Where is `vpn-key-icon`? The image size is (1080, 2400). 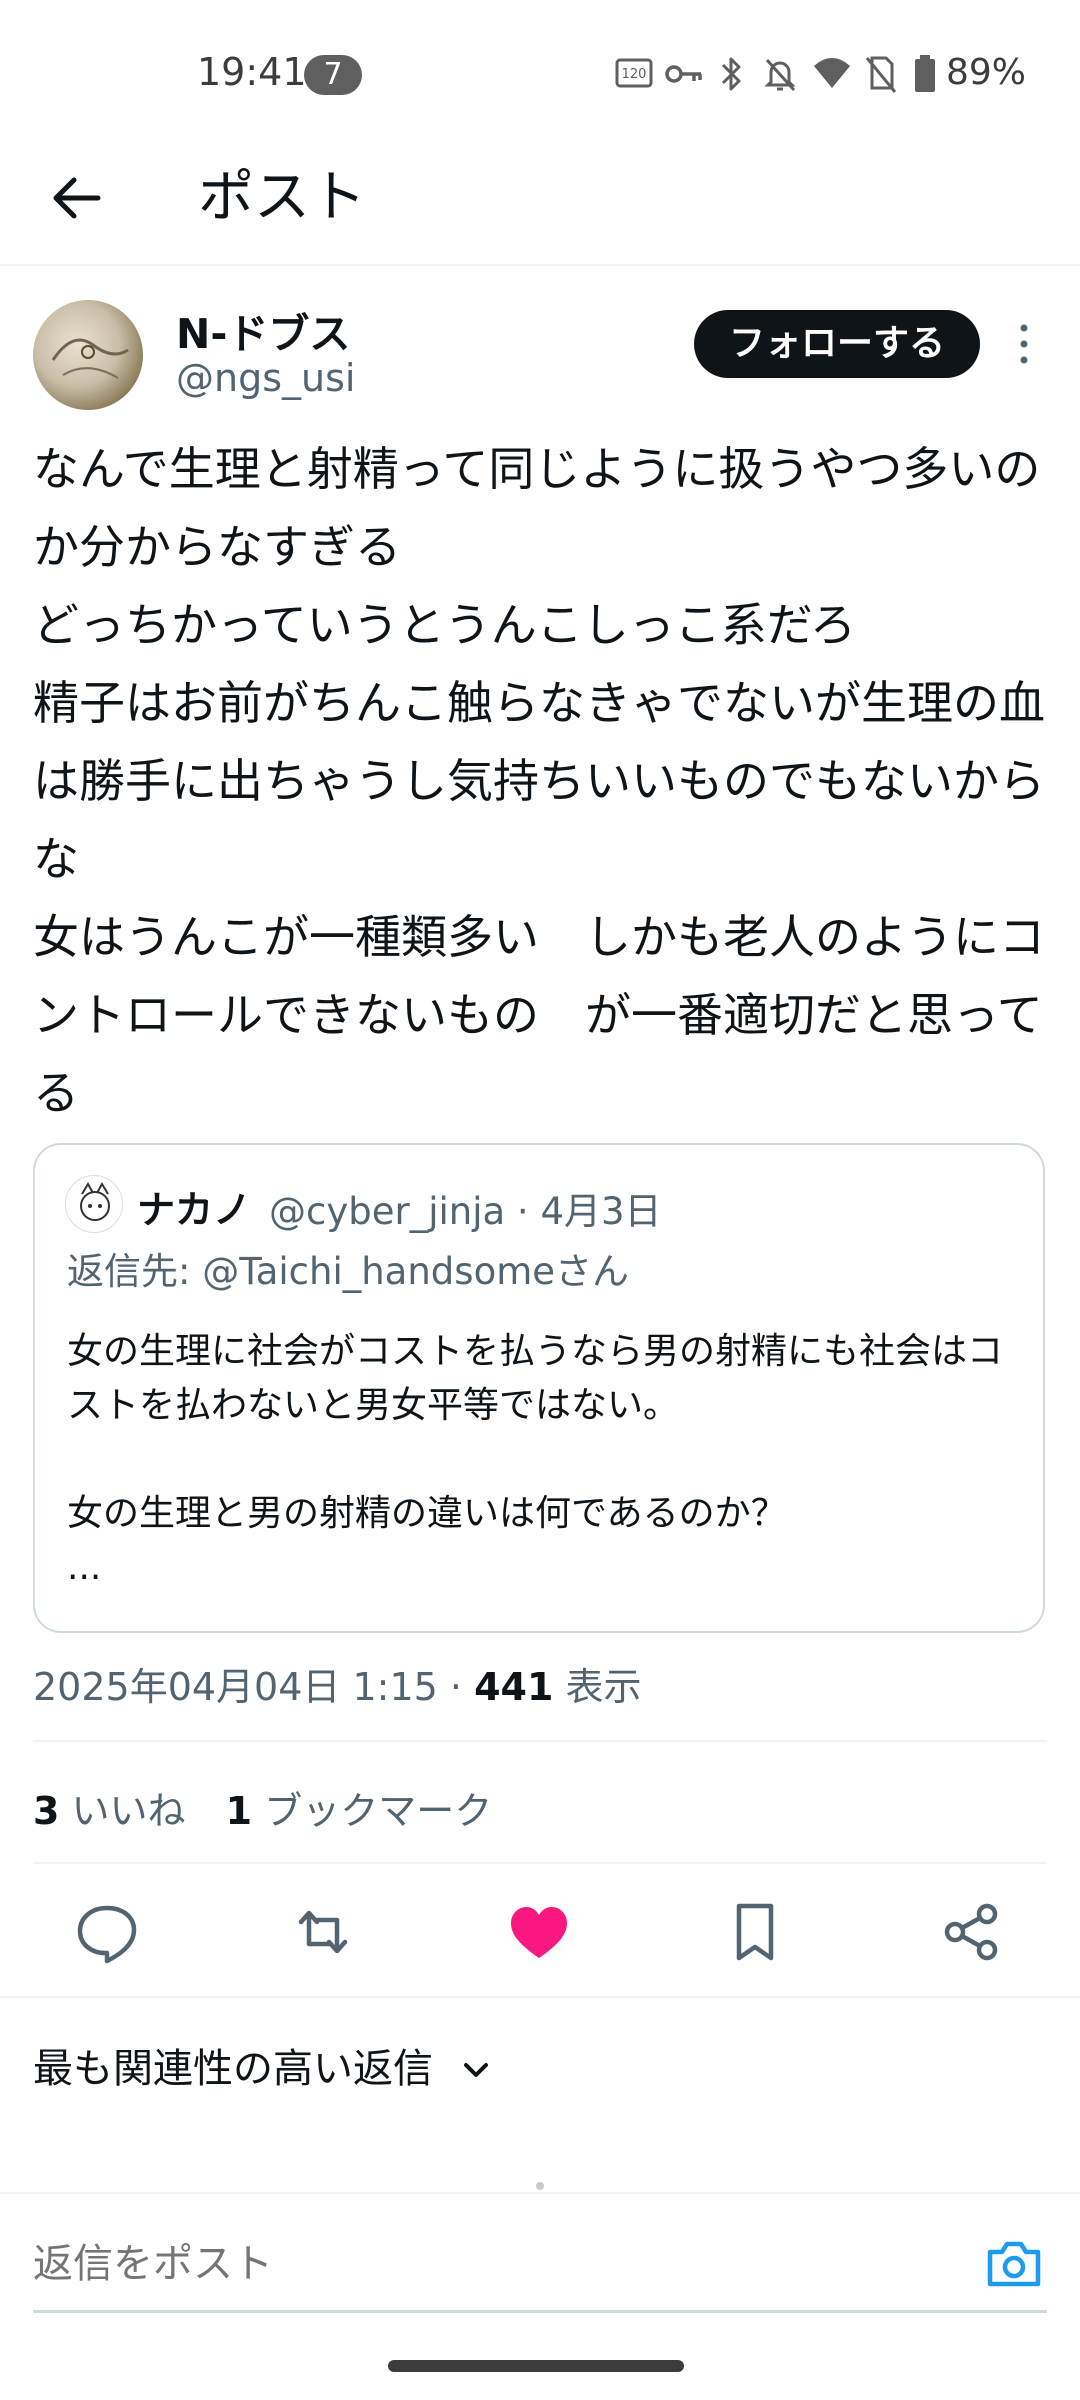 vpn-key-icon is located at coordinates (683, 74).